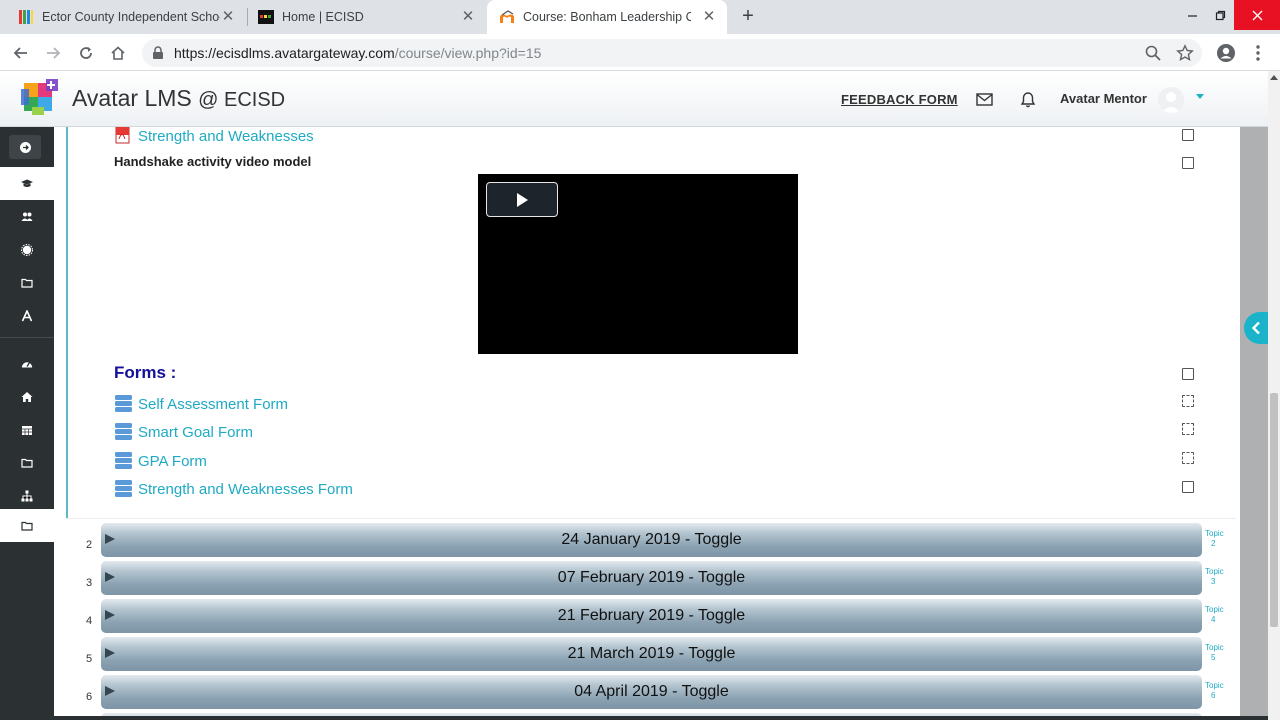 This screenshot has width=1280, height=720. I want to click on sidebar-item-home, so click(27, 396).